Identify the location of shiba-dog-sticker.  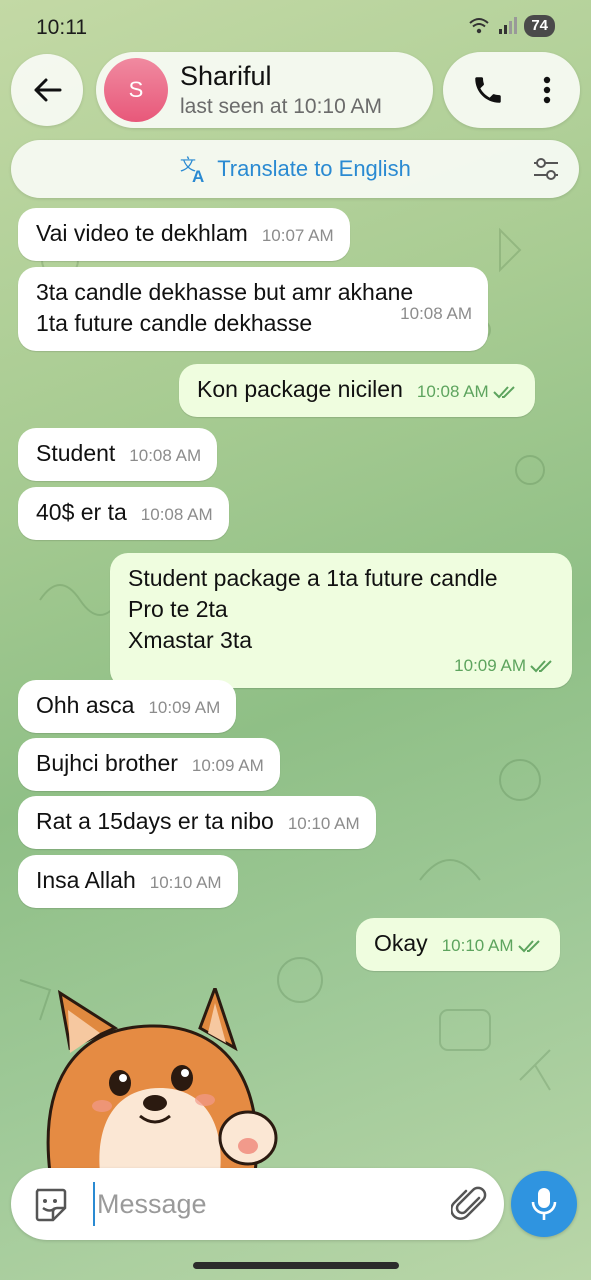
(160, 1080).